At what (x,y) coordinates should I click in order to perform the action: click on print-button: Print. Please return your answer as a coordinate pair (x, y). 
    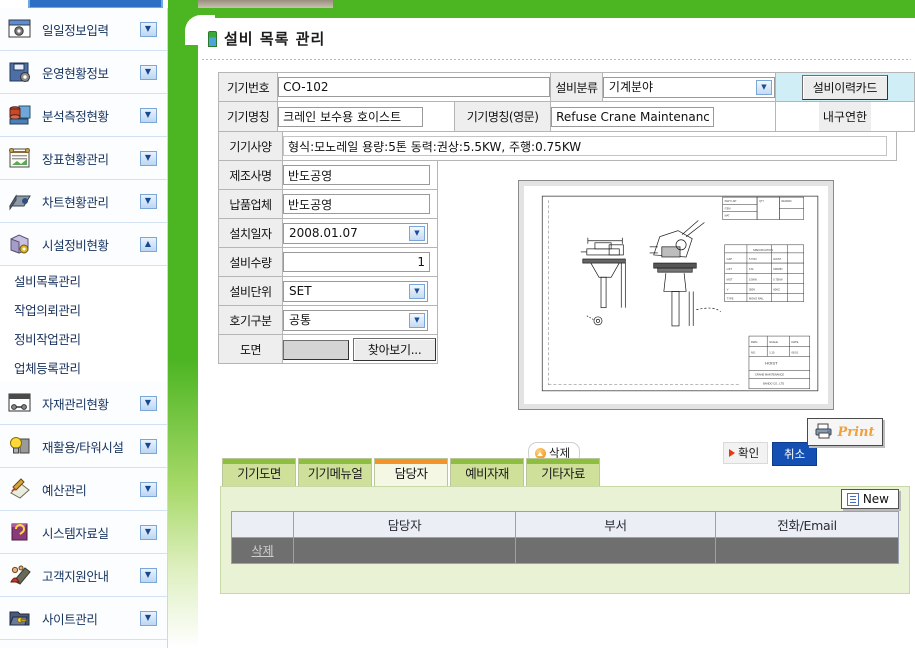
    Looking at the image, I should click on (845, 432).